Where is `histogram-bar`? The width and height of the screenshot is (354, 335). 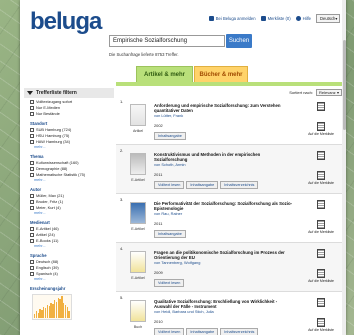
histogram-bar is located at coordinates (69, 314).